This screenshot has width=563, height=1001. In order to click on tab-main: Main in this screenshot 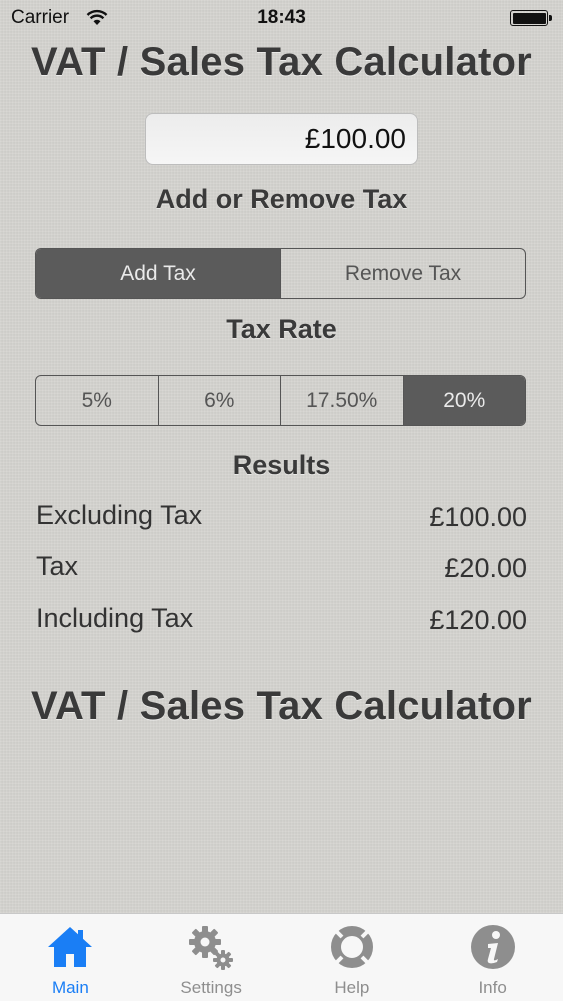, I will do `click(70, 957)`.